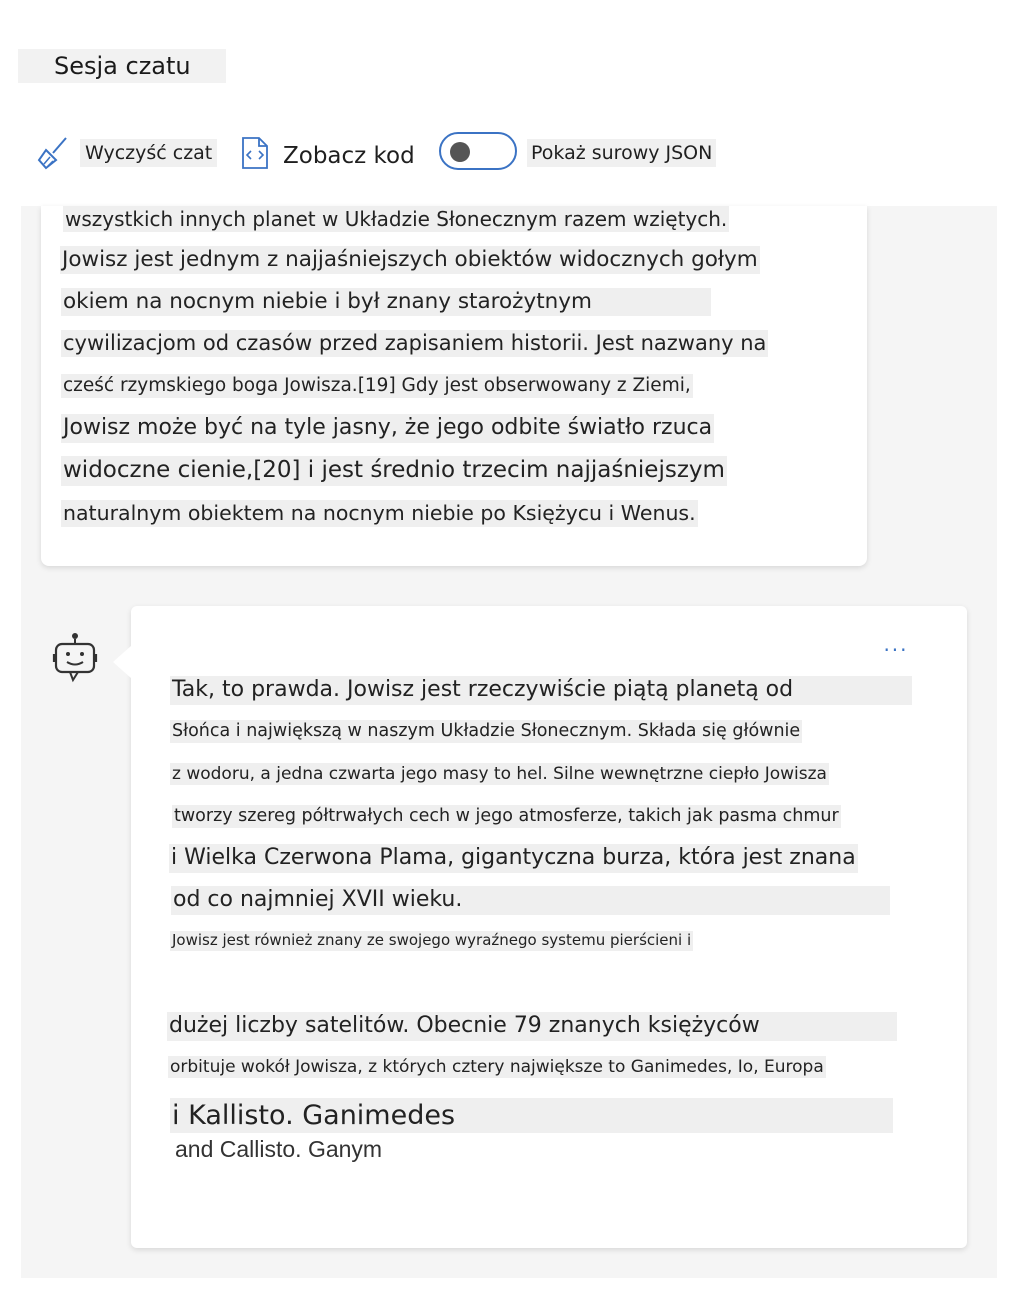 The width and height of the screenshot is (1014, 1292). Describe the element at coordinates (53, 153) in the screenshot. I see `broom-icon` at that location.